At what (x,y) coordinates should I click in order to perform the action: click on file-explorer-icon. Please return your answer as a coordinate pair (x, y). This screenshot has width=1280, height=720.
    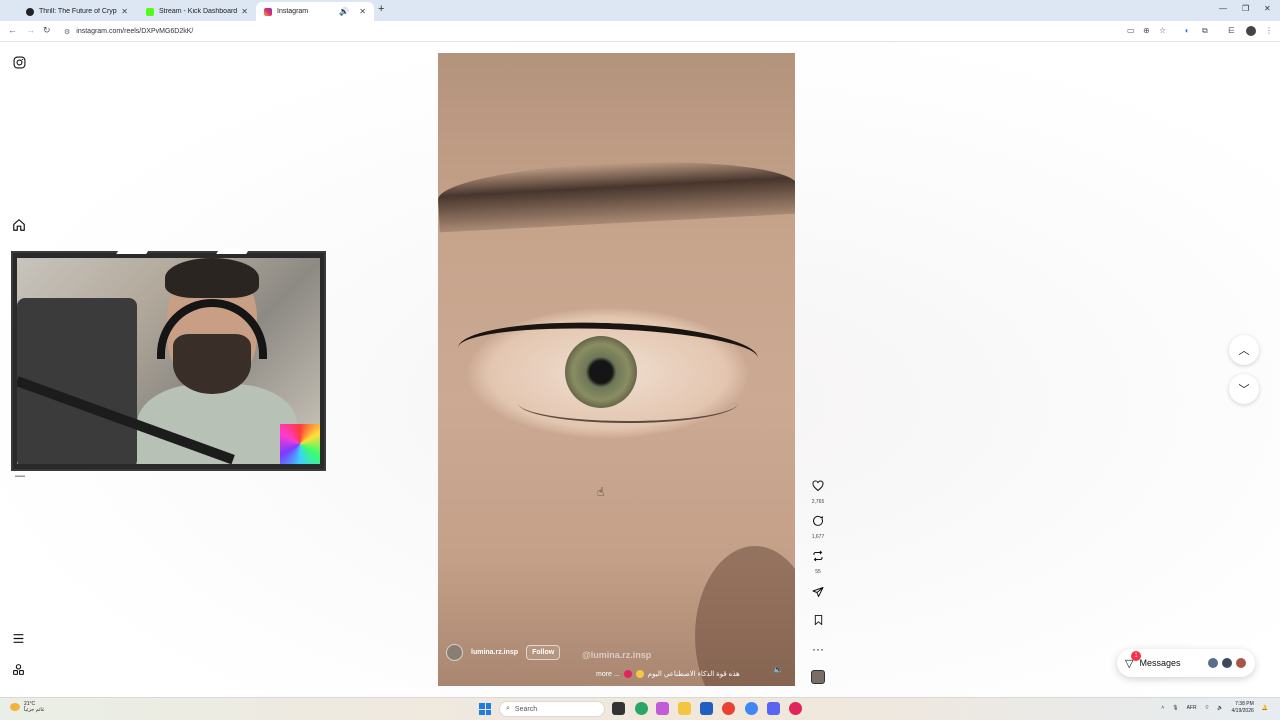
    Looking at the image, I should click on (684, 708).